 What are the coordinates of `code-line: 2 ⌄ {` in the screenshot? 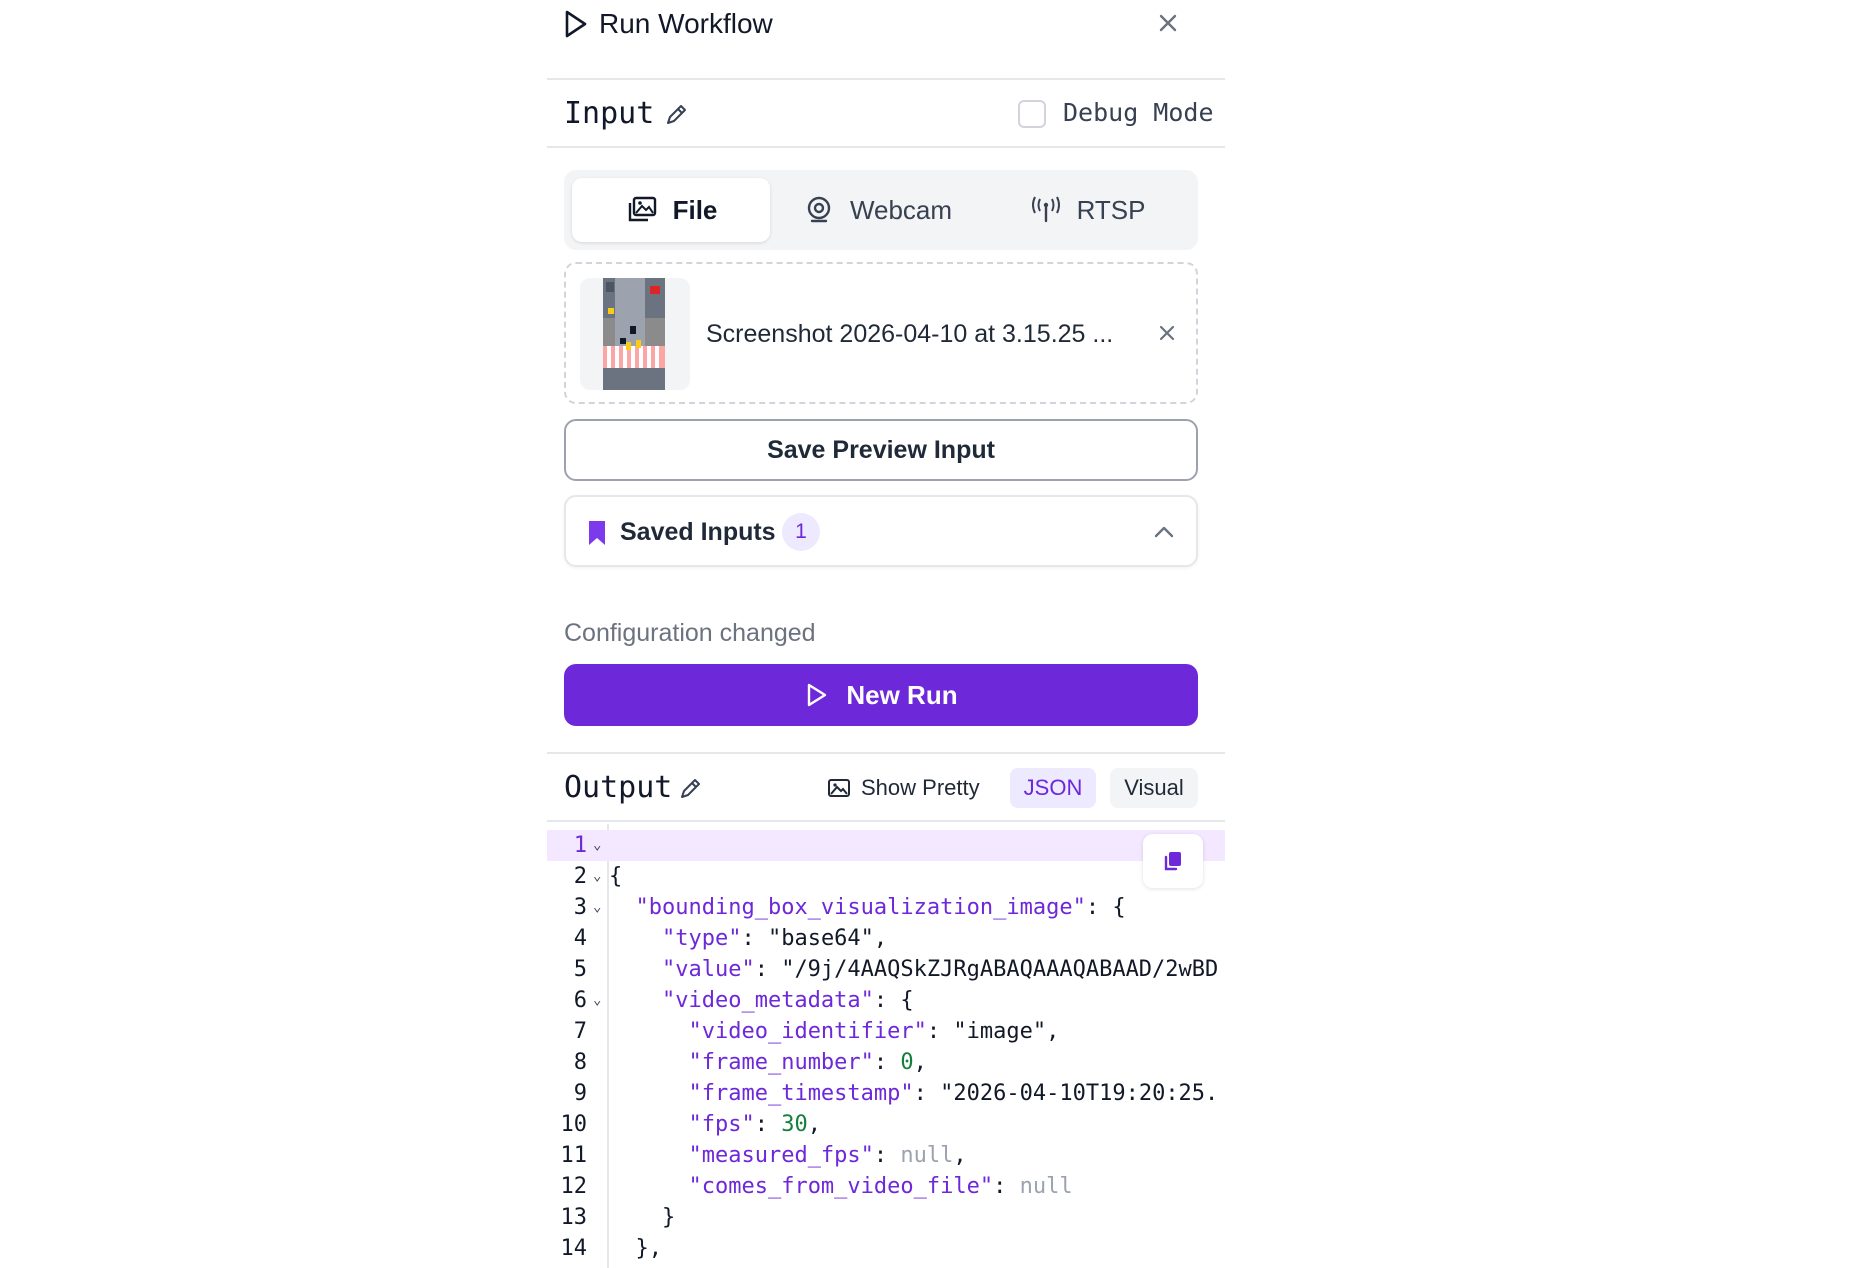 It's located at (886, 876).